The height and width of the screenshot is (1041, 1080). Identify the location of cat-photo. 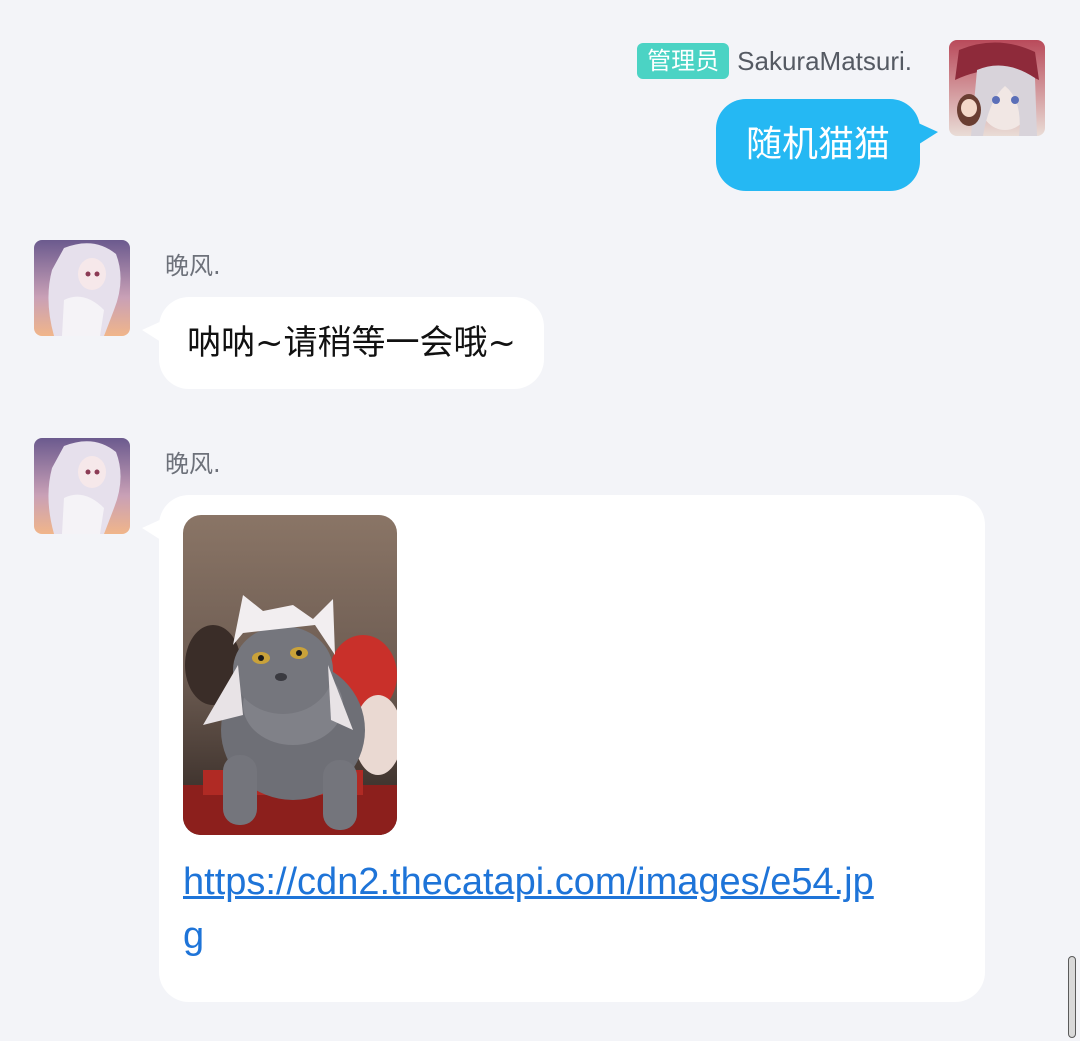
(290, 675).